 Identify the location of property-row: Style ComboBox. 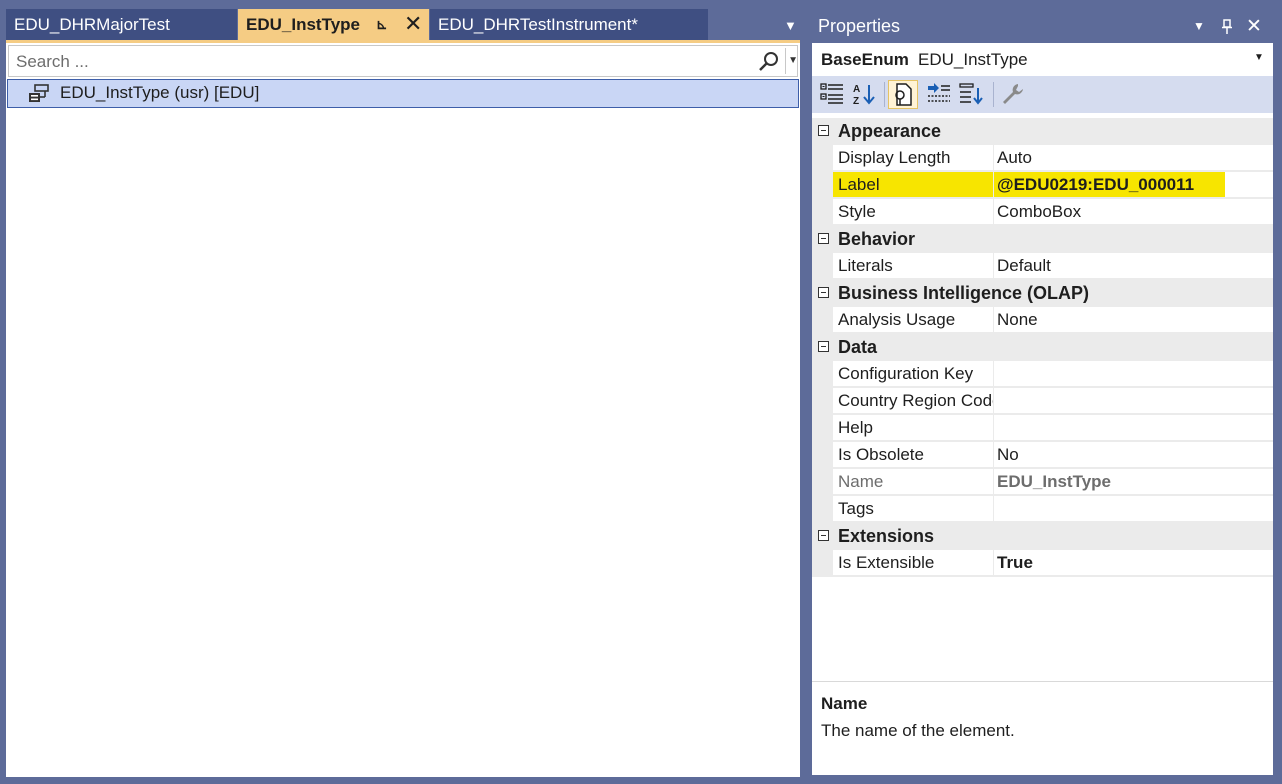
(1042, 212).